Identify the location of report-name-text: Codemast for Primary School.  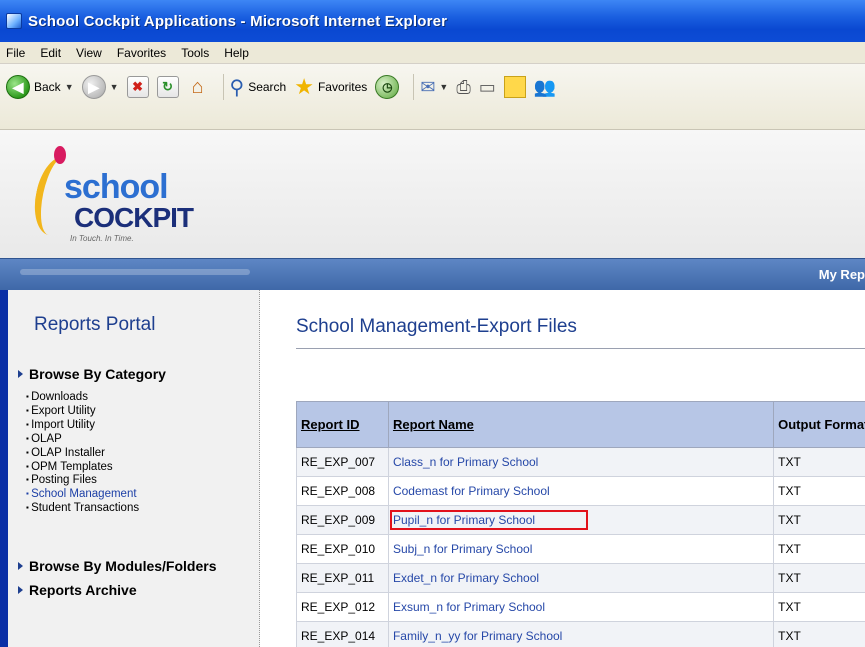
(471, 491).